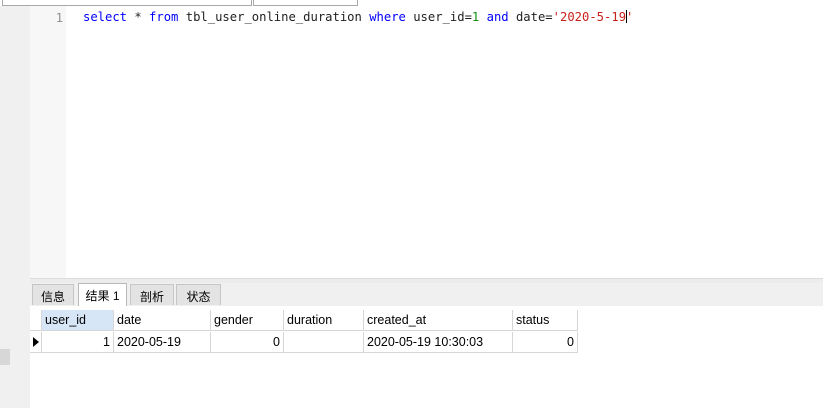  I want to click on left-pane-strip, so click(15, 207).